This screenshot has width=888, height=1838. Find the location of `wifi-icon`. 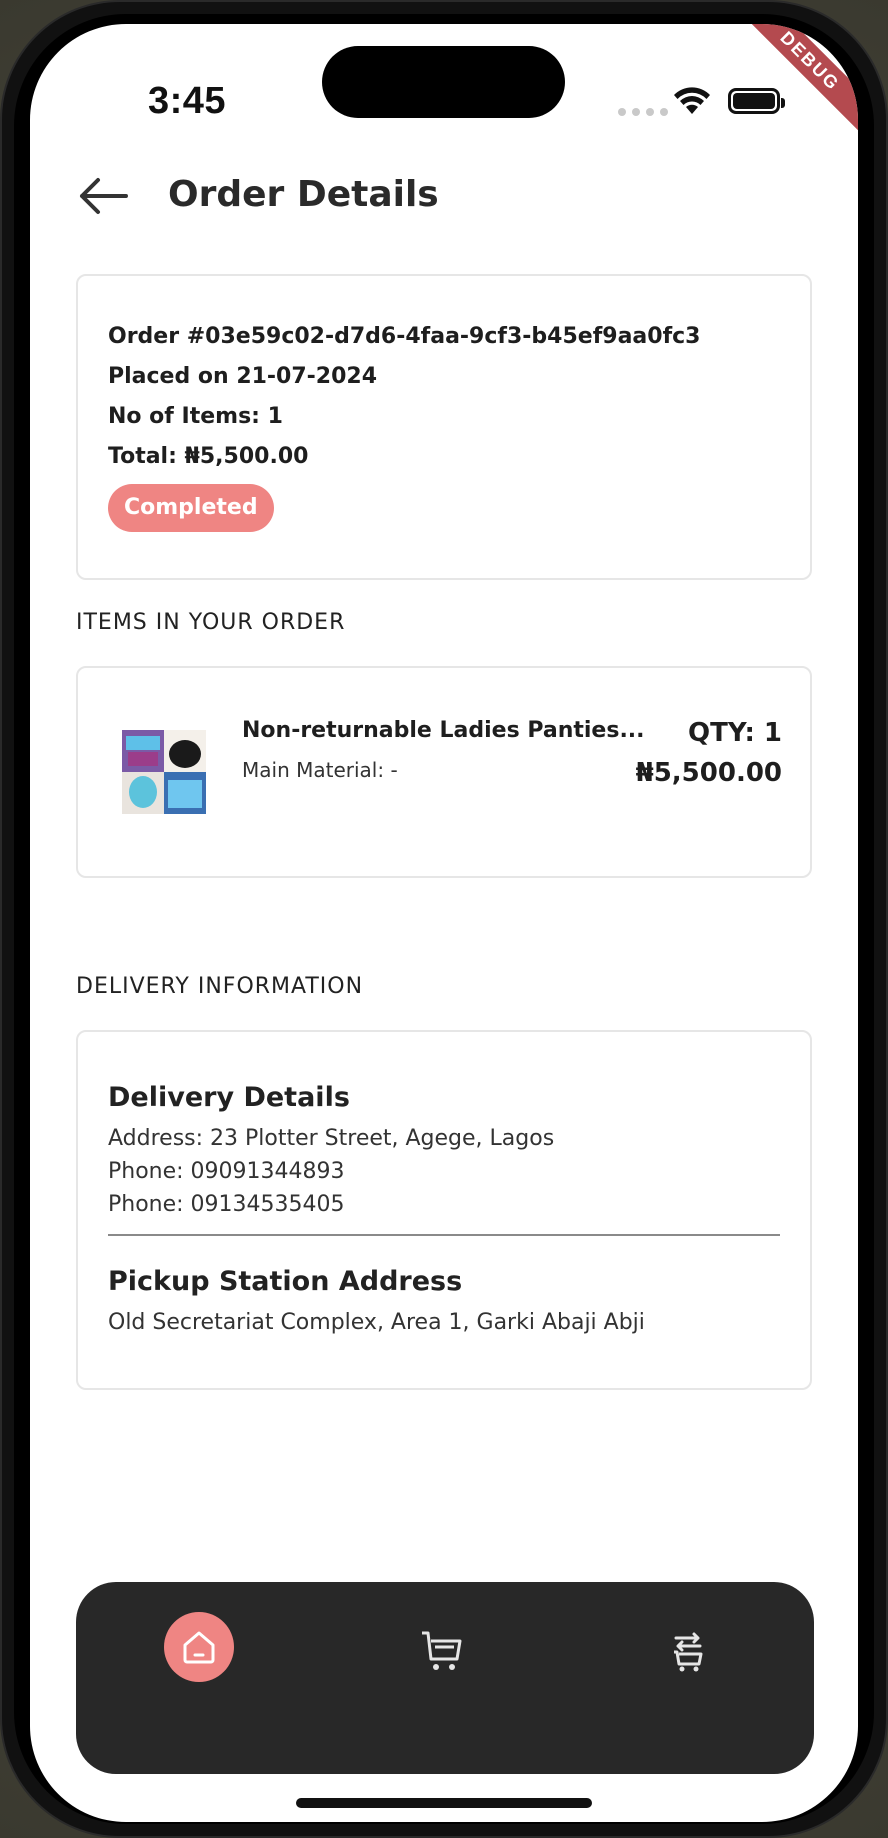

wifi-icon is located at coordinates (692, 100).